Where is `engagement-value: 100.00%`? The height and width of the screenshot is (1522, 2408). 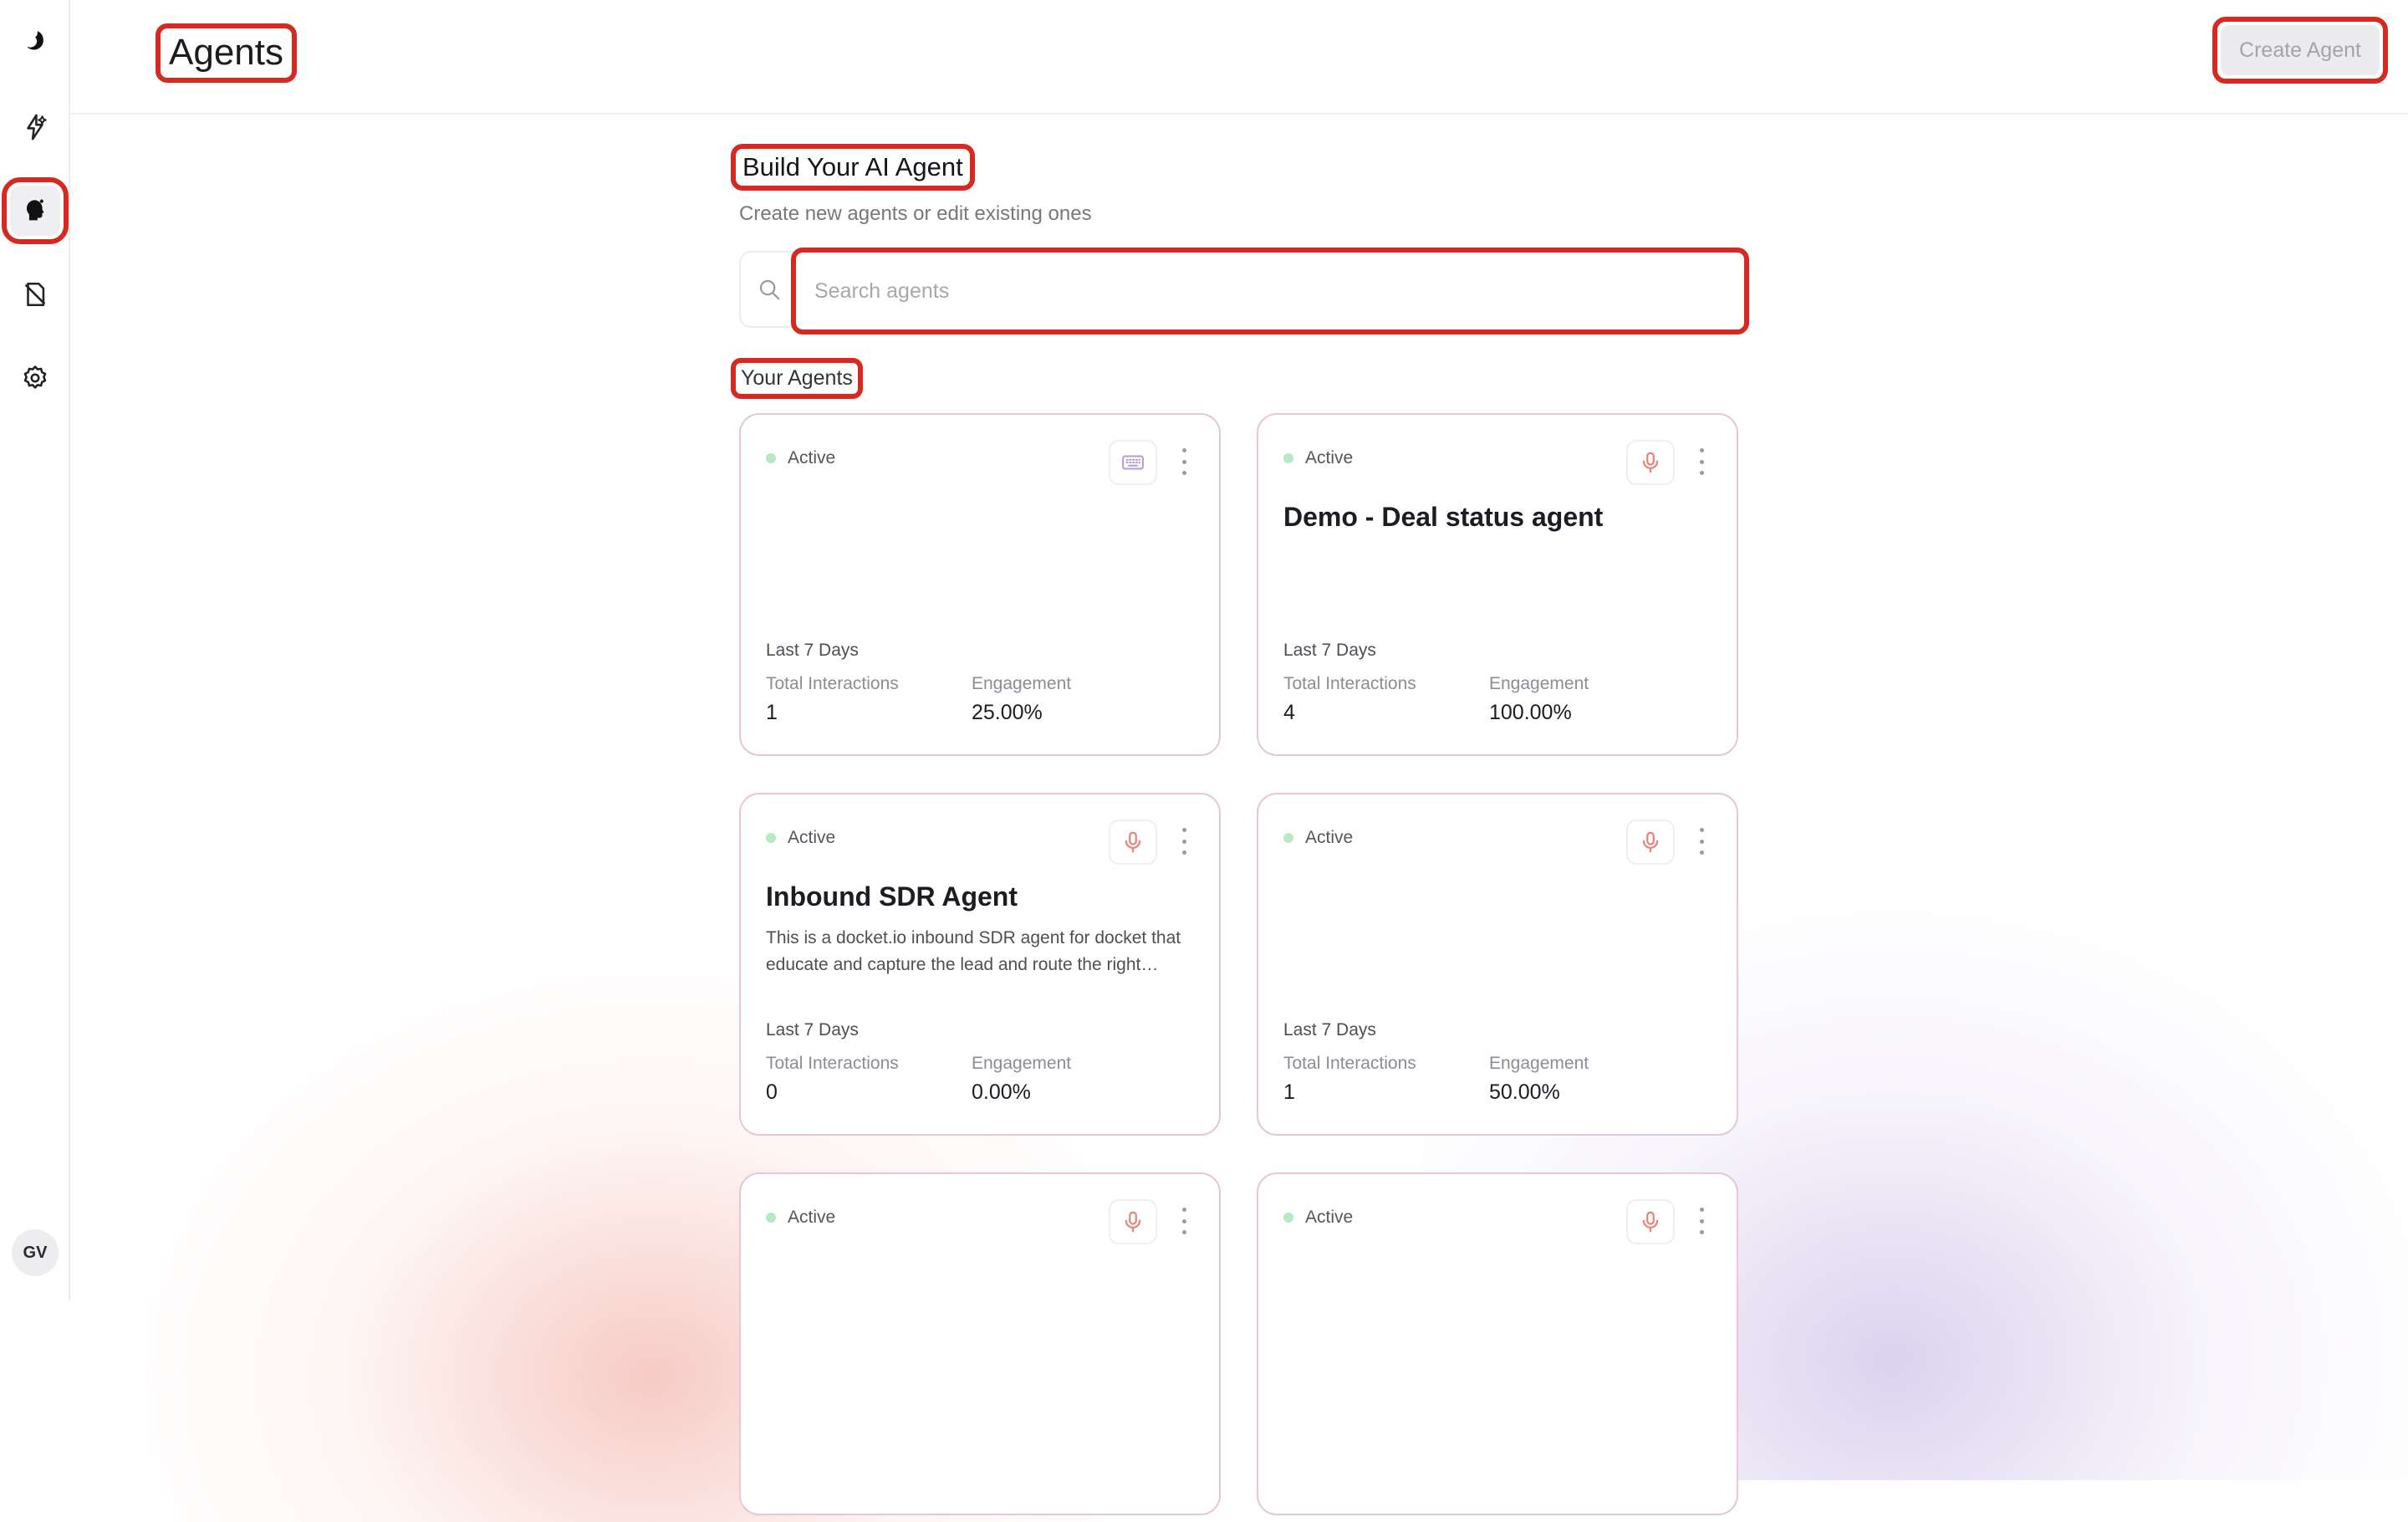
engagement-value: 100.00% is located at coordinates (1531, 712).